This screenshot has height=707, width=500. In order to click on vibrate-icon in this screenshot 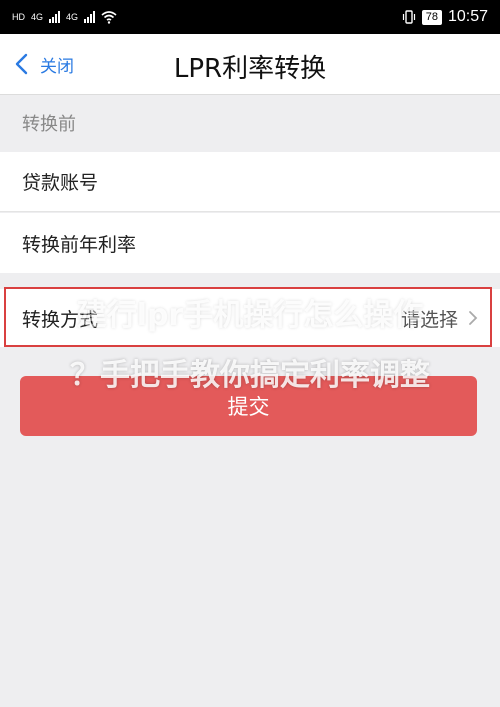, I will do `click(408, 17)`.